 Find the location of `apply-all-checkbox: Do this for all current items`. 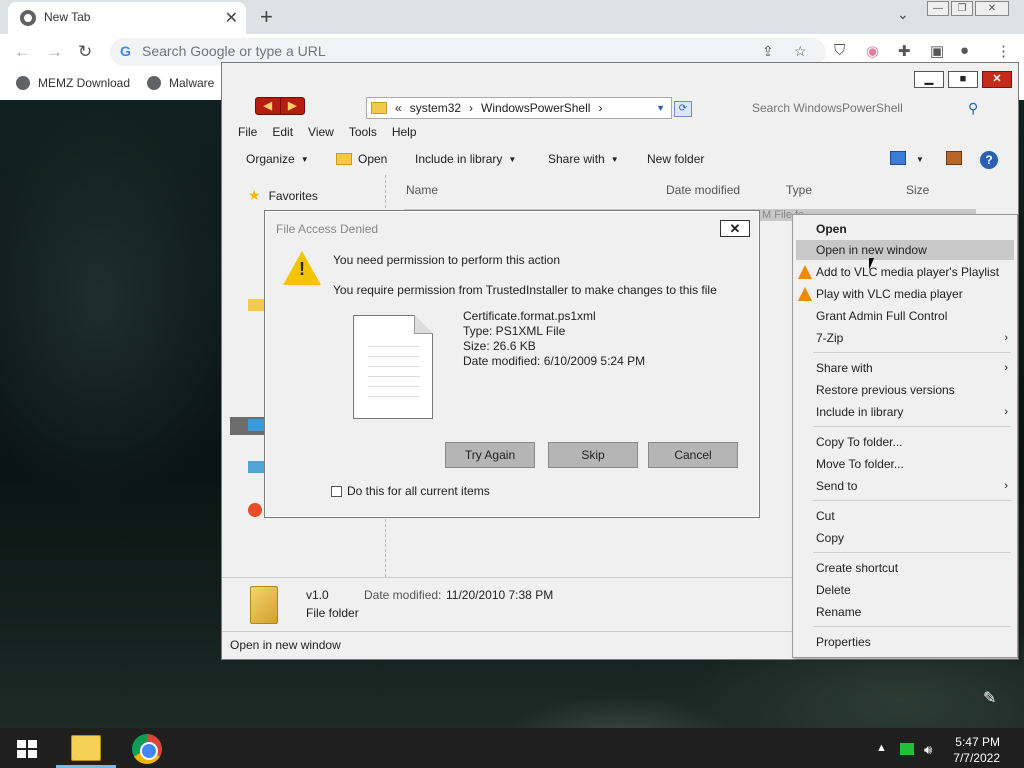

apply-all-checkbox: Do this for all current items is located at coordinates (410, 491).